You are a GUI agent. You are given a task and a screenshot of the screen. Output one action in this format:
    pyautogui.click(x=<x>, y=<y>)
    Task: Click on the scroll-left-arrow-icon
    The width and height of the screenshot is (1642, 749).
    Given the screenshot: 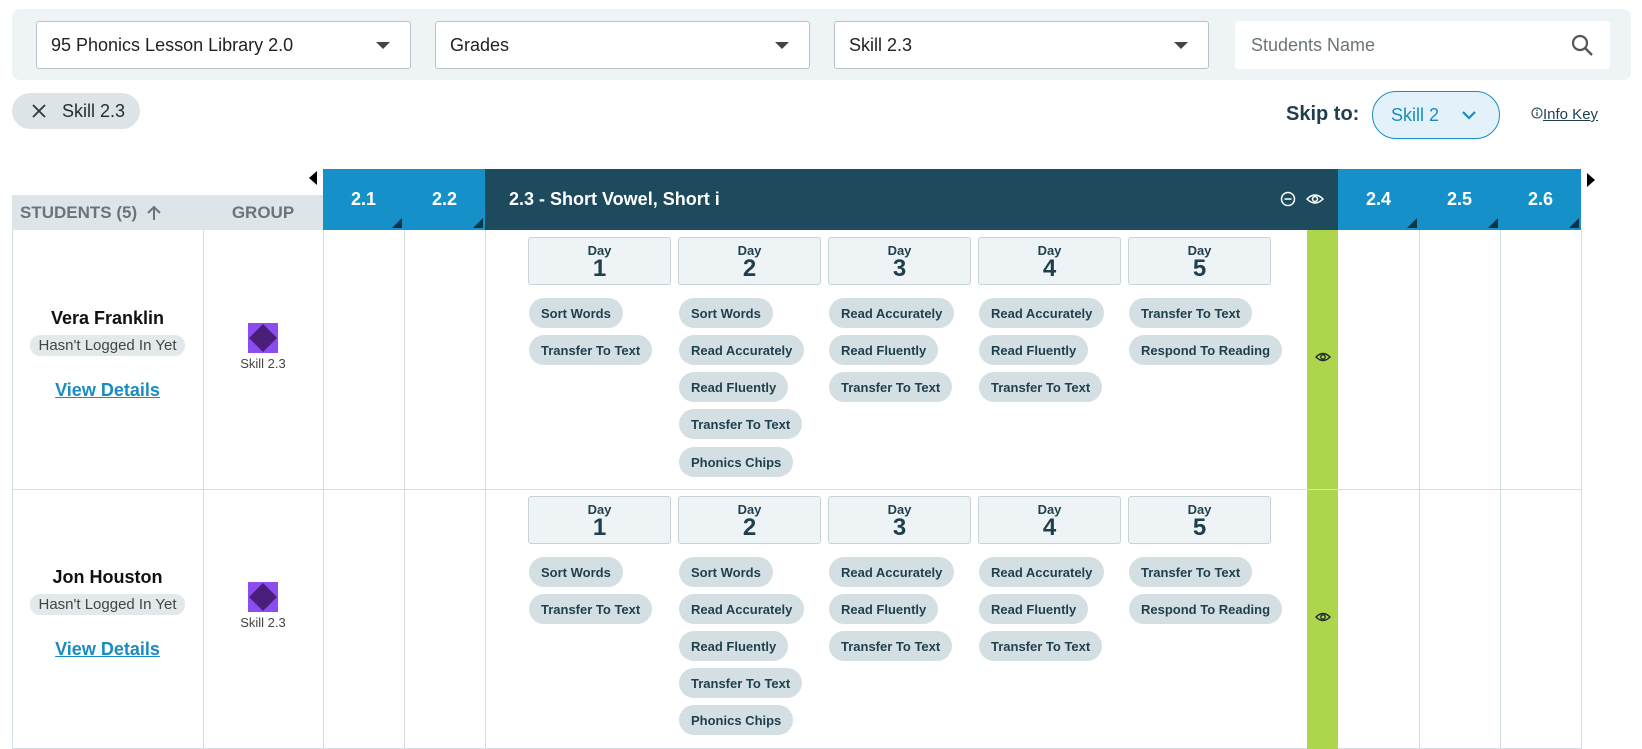 What is the action you would take?
    pyautogui.click(x=313, y=178)
    